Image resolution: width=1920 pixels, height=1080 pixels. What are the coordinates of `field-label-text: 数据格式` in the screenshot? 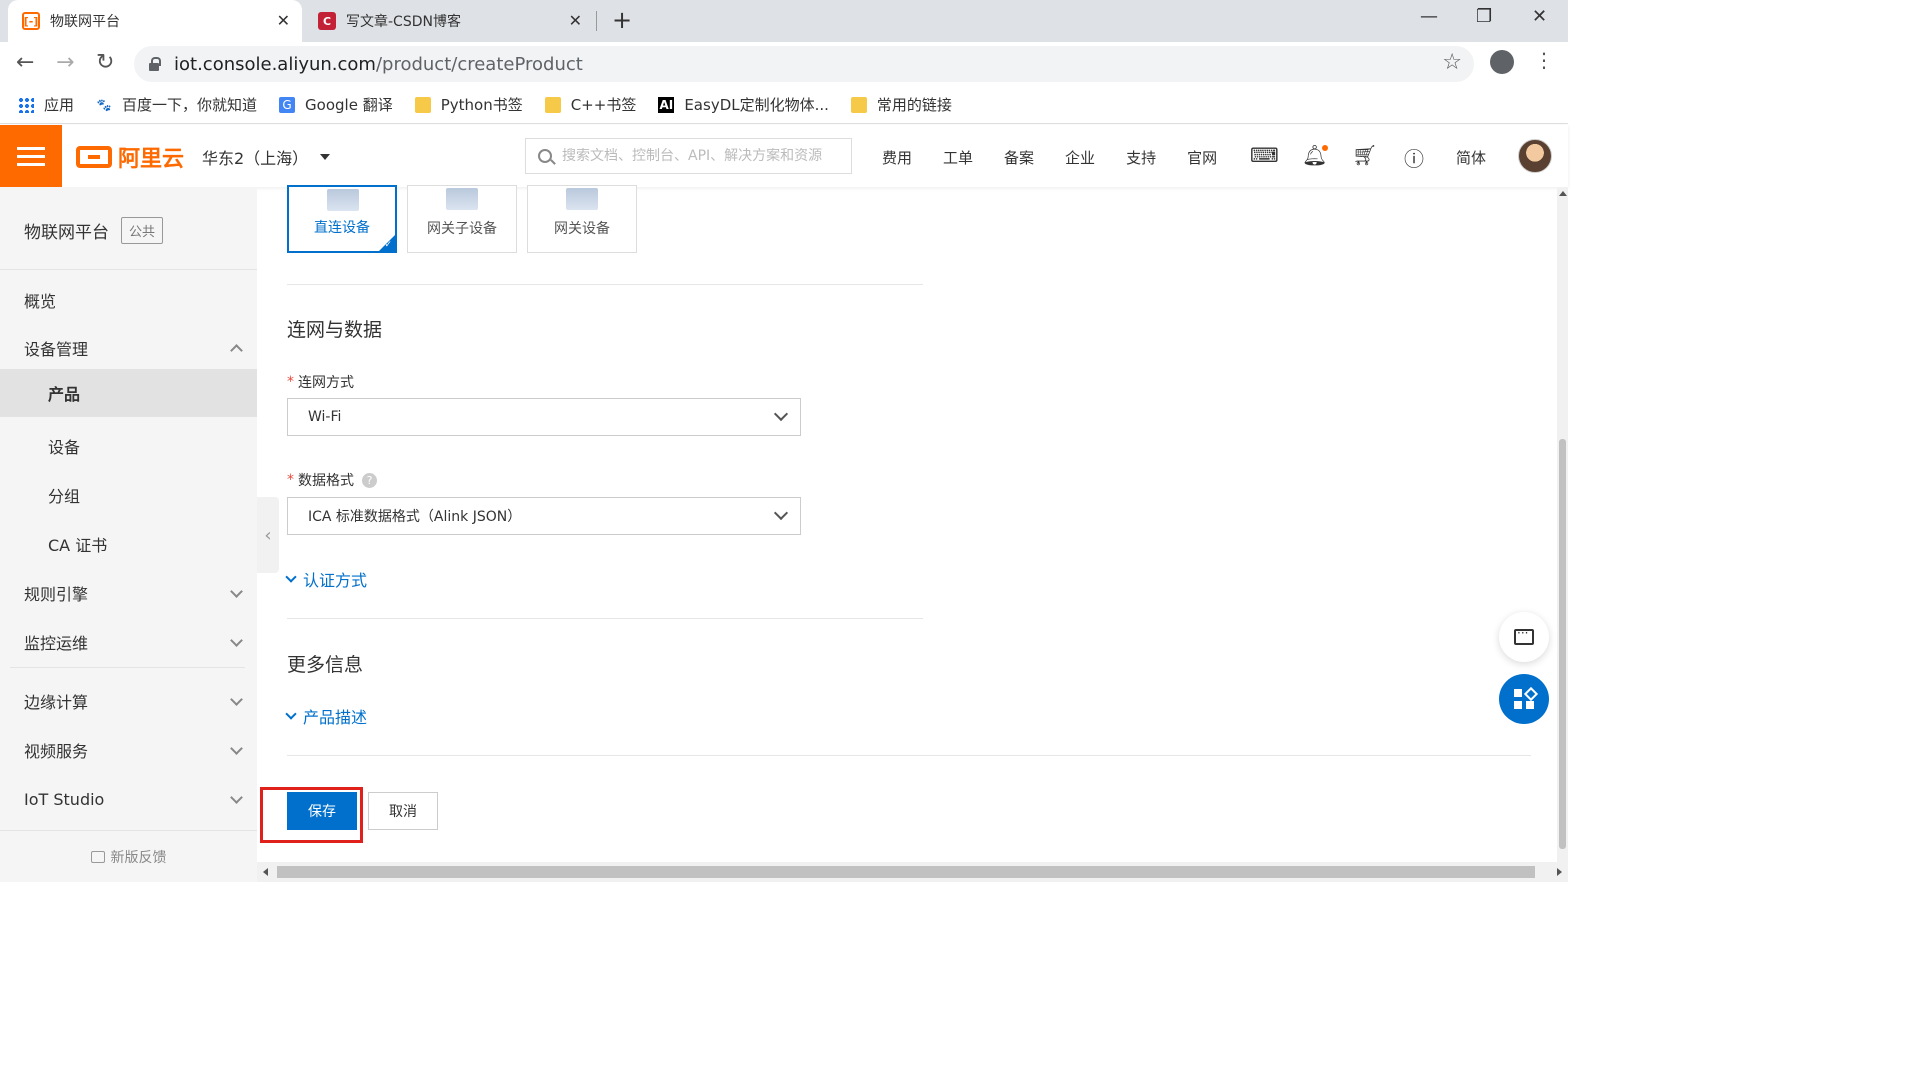 It's located at (326, 481).